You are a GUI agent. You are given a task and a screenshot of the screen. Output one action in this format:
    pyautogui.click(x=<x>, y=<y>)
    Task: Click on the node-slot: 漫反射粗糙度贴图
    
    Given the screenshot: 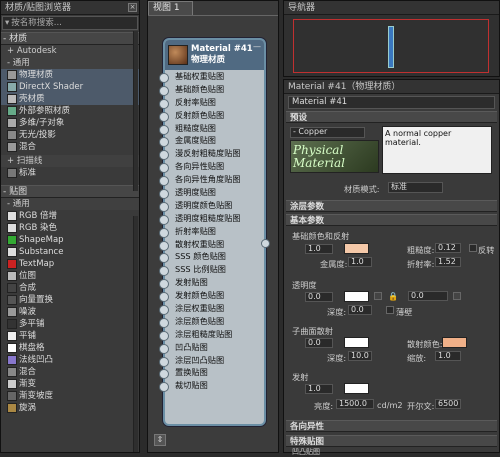 What is the action you would take?
    pyautogui.click(x=211, y=154)
    